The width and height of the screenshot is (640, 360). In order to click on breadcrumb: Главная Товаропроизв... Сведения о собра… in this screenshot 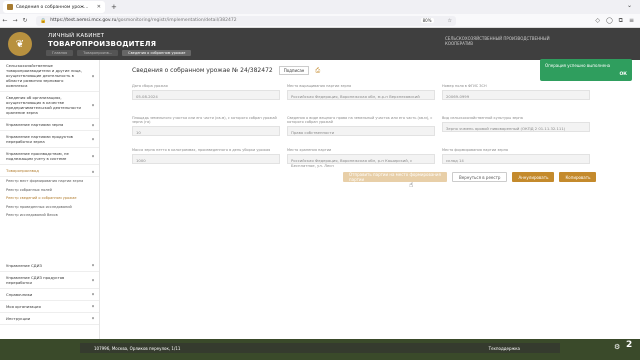, I will do `click(320, 53)`.